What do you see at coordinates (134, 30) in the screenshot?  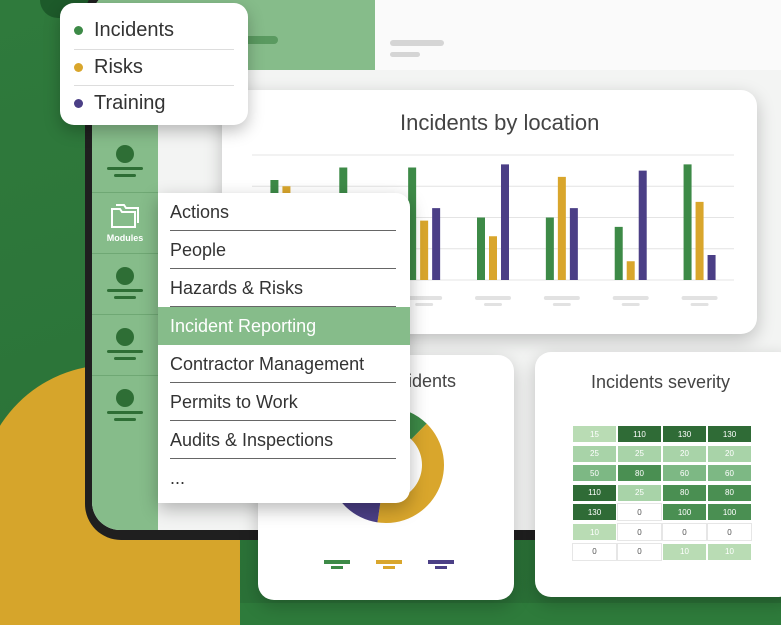 I see `legend-label: Incidents` at bounding box center [134, 30].